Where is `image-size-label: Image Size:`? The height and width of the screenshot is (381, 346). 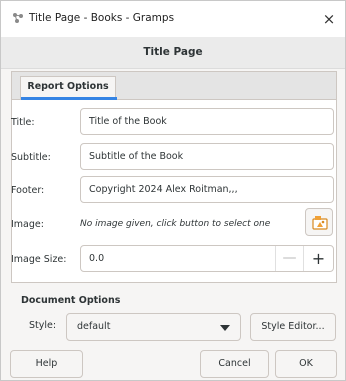 image-size-label: Image Size: is located at coordinates (39, 259).